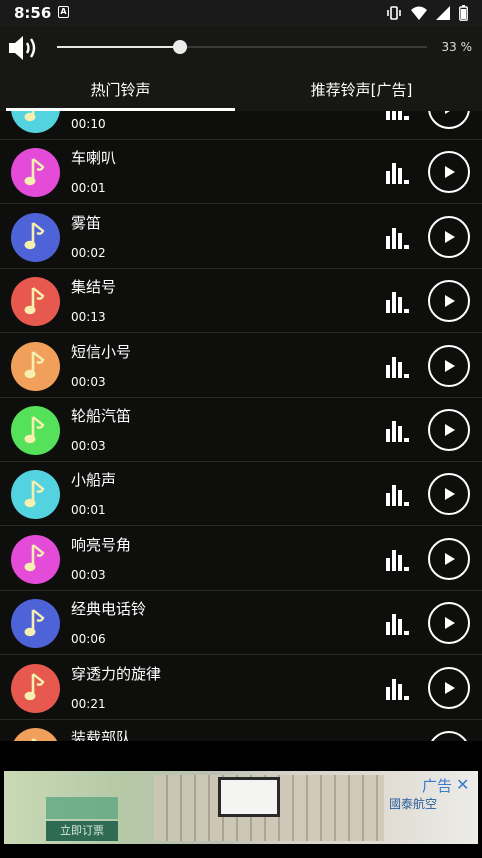 The width and height of the screenshot is (482, 858). What do you see at coordinates (361, 91) in the screenshot?
I see `tab-recommended-ringtones: 推荐铃声[广告]` at bounding box center [361, 91].